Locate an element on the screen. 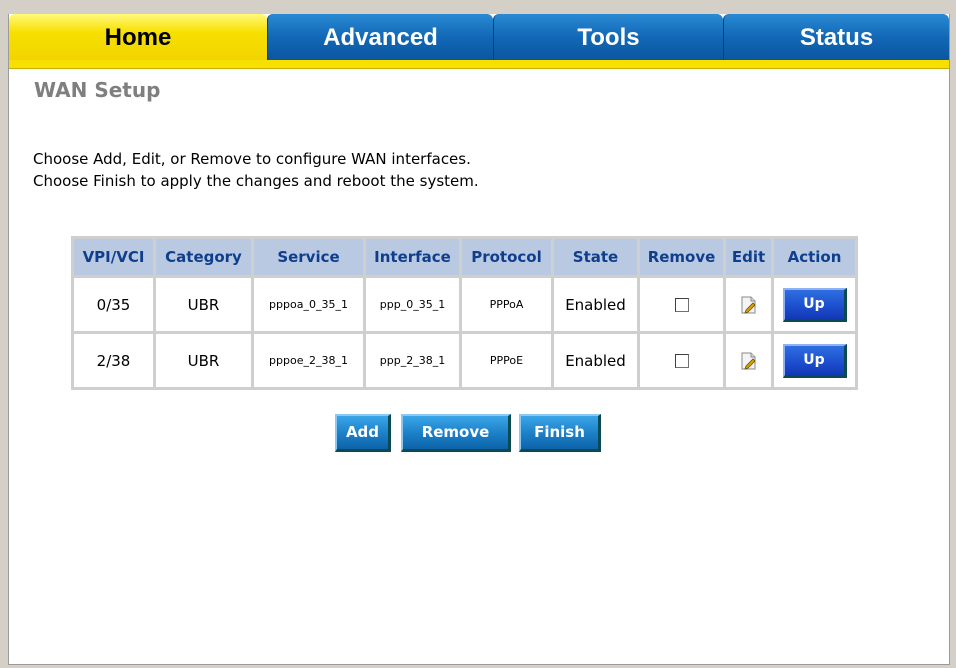  cell-protocol: PPPoE is located at coordinates (506, 360).